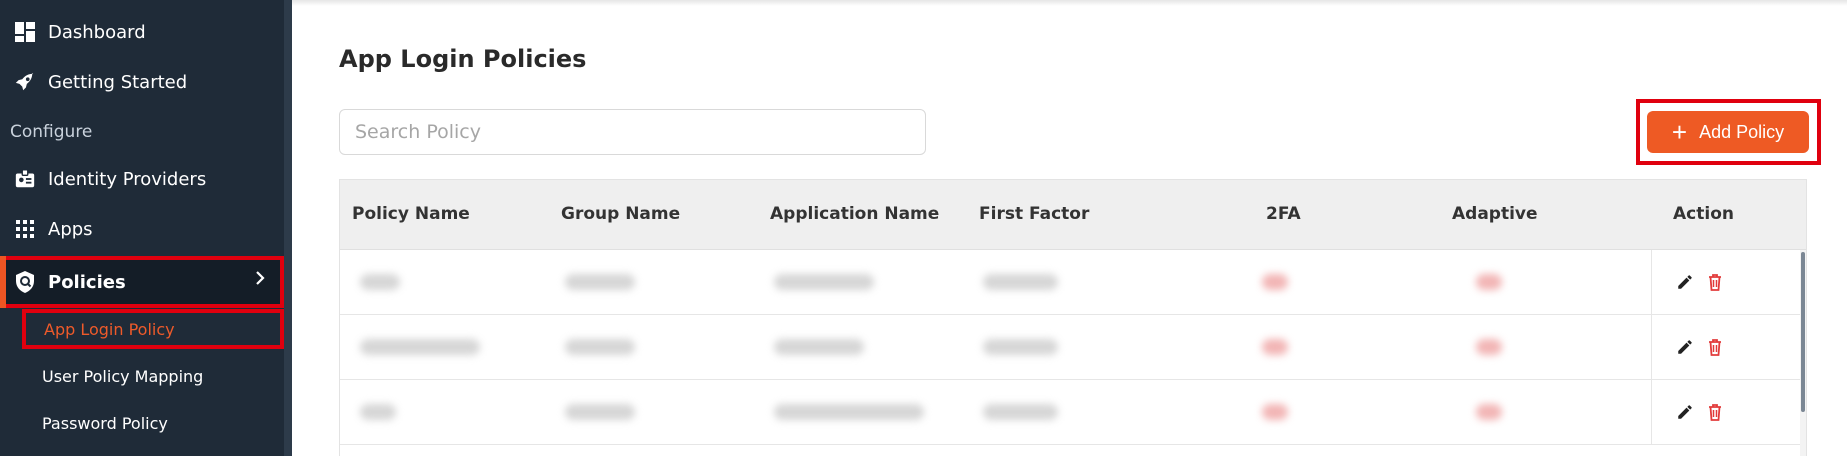 The height and width of the screenshot is (456, 1847). What do you see at coordinates (632, 132) in the screenshot?
I see `search-input` at bounding box center [632, 132].